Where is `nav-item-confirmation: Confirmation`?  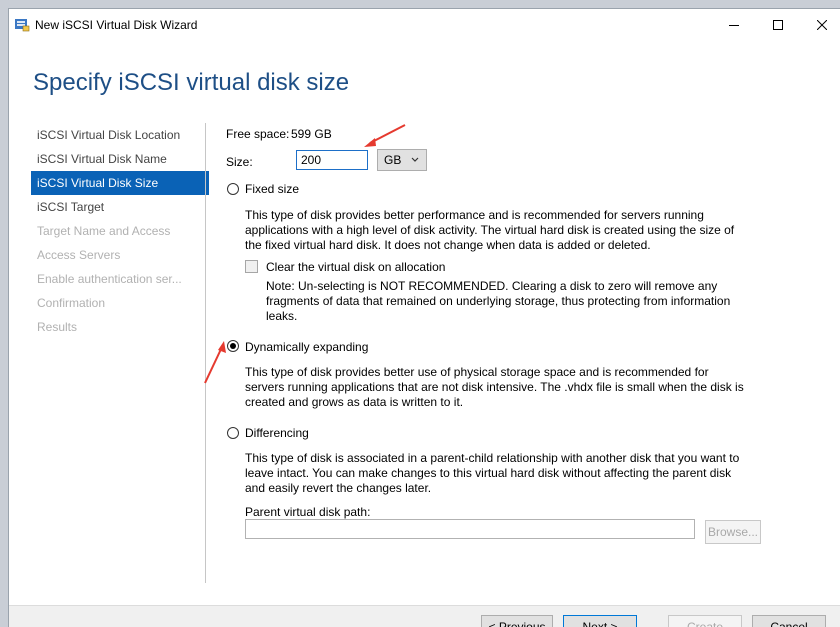
nav-item-confirmation: Confirmation is located at coordinates (71, 303).